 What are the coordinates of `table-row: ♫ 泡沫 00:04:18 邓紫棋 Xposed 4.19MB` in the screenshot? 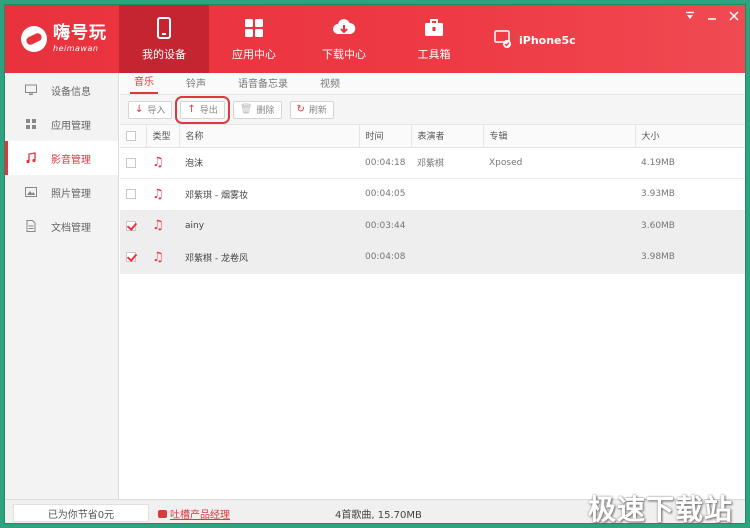 It's located at (432, 163).